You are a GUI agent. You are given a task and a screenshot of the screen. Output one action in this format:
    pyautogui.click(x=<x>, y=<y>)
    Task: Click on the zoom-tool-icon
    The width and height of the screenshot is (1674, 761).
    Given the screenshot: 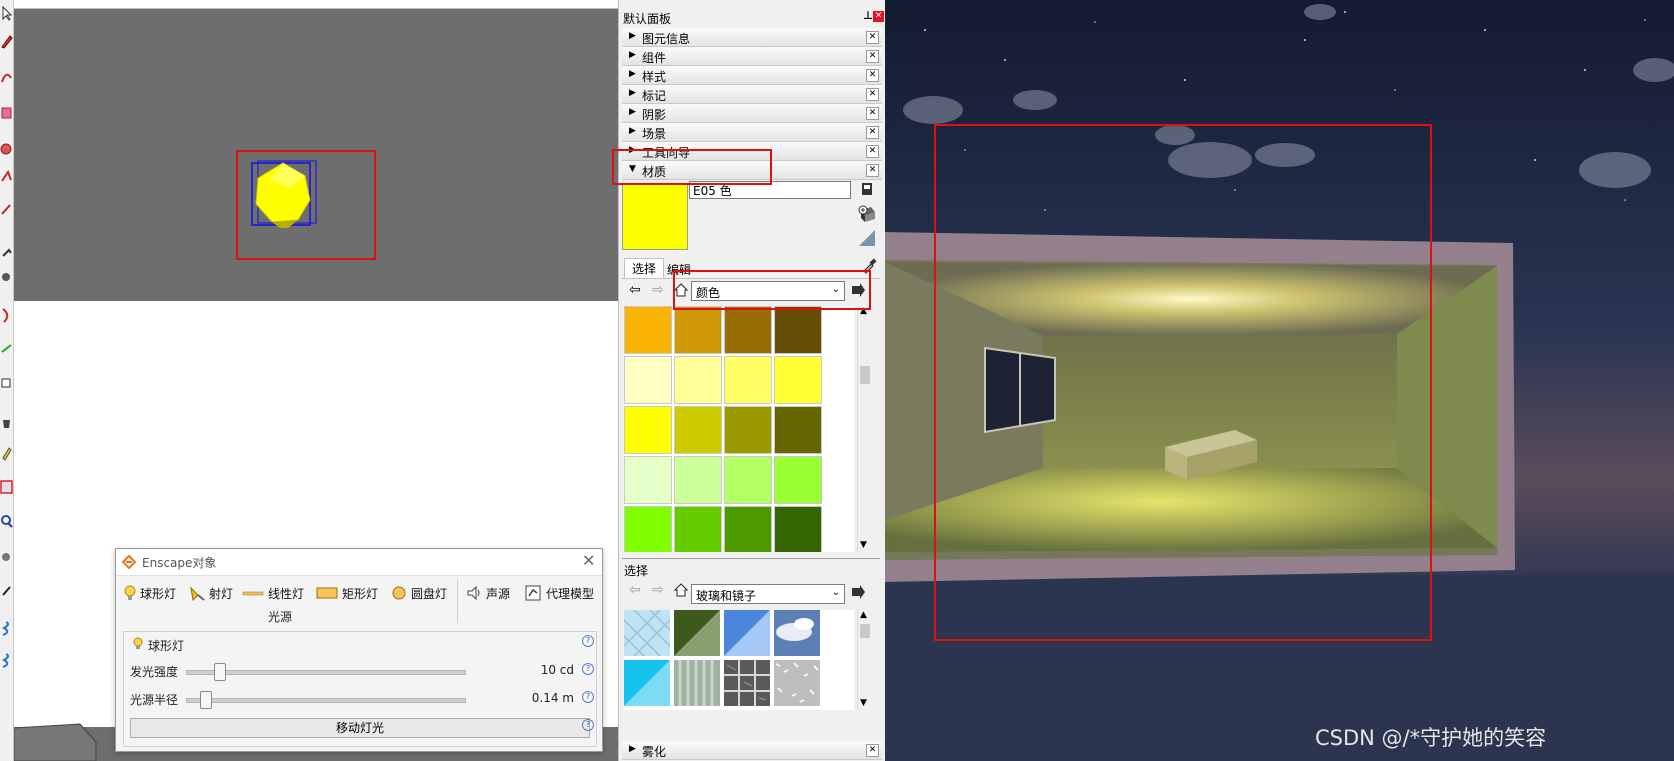 What is the action you would take?
    pyautogui.click(x=6, y=521)
    